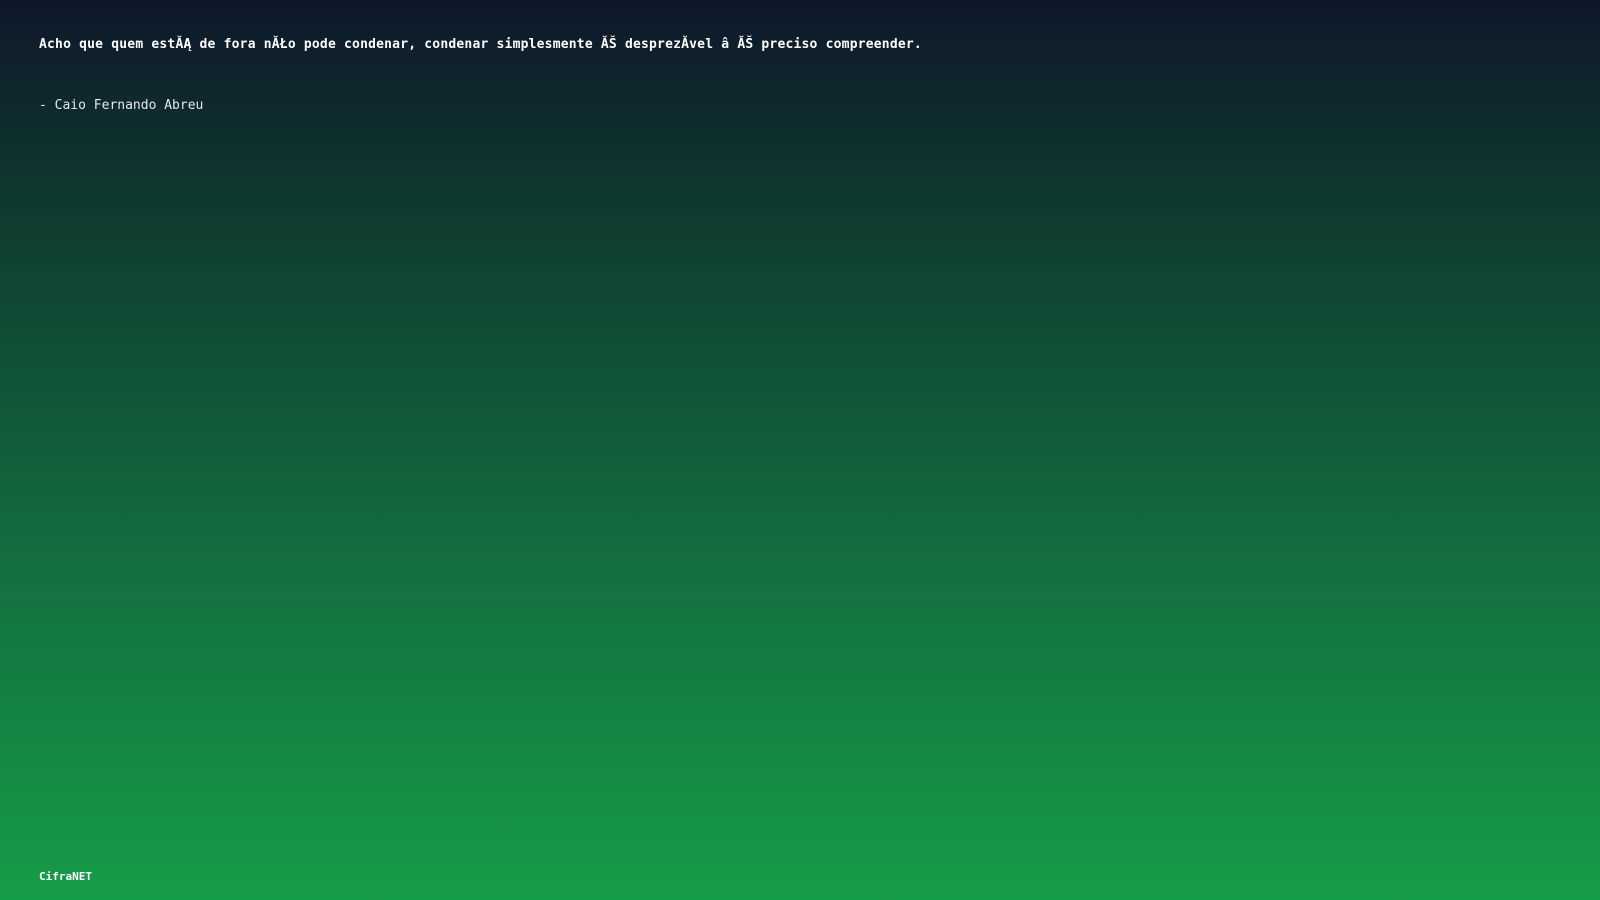 Image resolution: width=1600 pixels, height=900 pixels. Describe the element at coordinates (121, 105) in the screenshot. I see `quote-author: - Caio Fernando Abreu` at that location.